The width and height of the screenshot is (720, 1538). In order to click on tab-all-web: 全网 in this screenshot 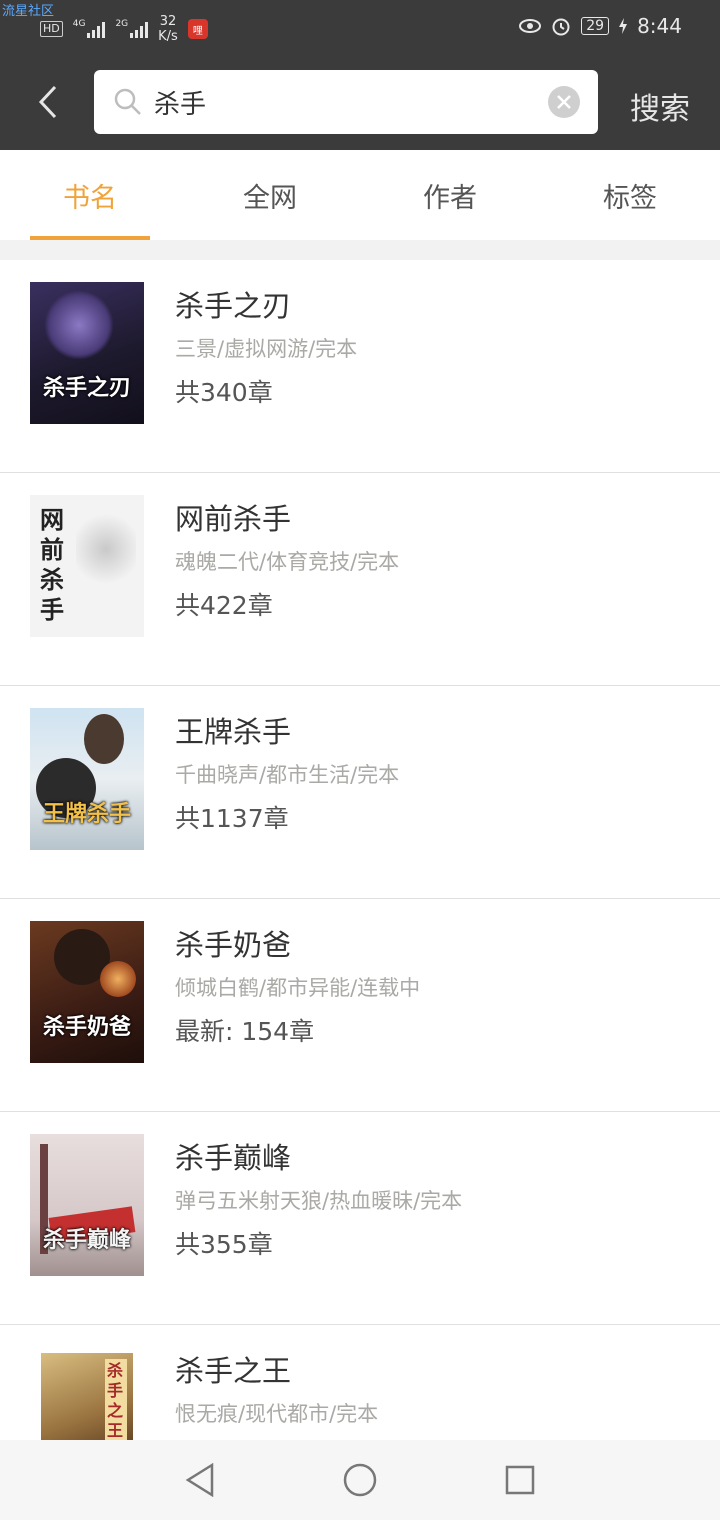, I will do `click(270, 195)`.